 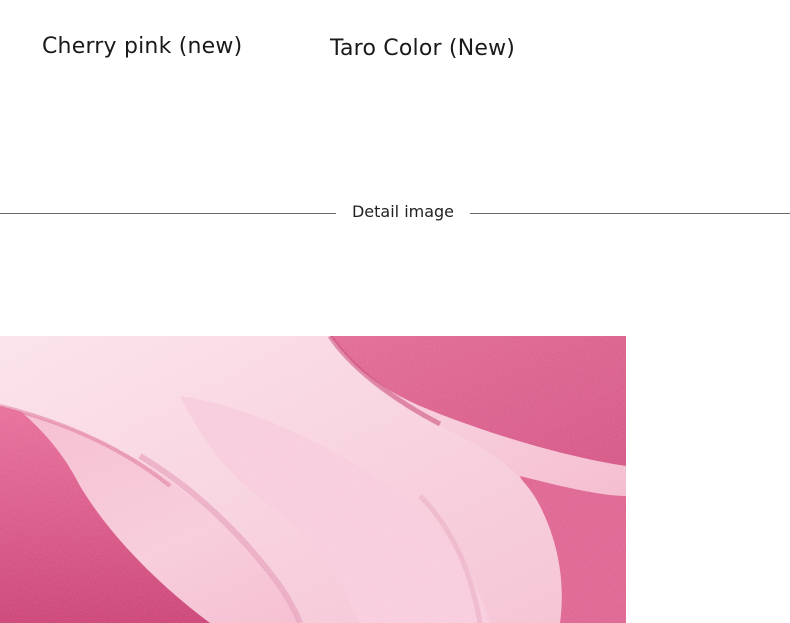 What do you see at coordinates (423, 48) in the screenshot?
I see `color-option-label-taro: Taro Color (New)` at bounding box center [423, 48].